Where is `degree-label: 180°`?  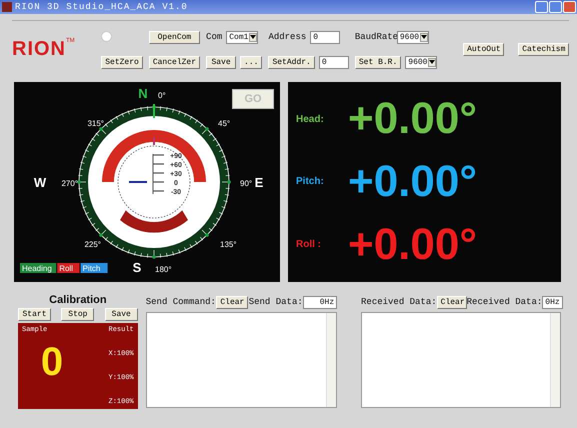 degree-label: 180° is located at coordinates (163, 269).